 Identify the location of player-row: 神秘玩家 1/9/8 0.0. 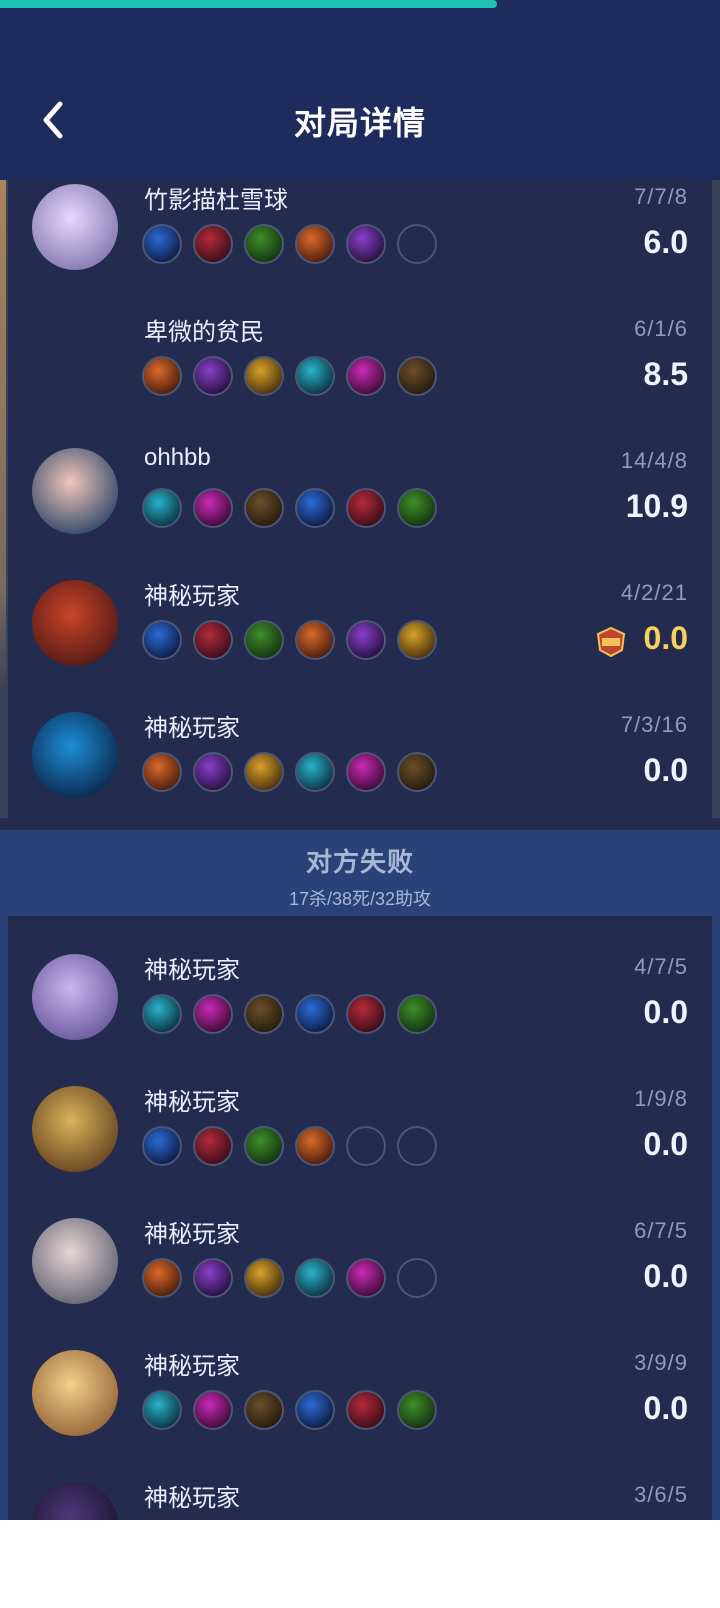
(360, 1147).